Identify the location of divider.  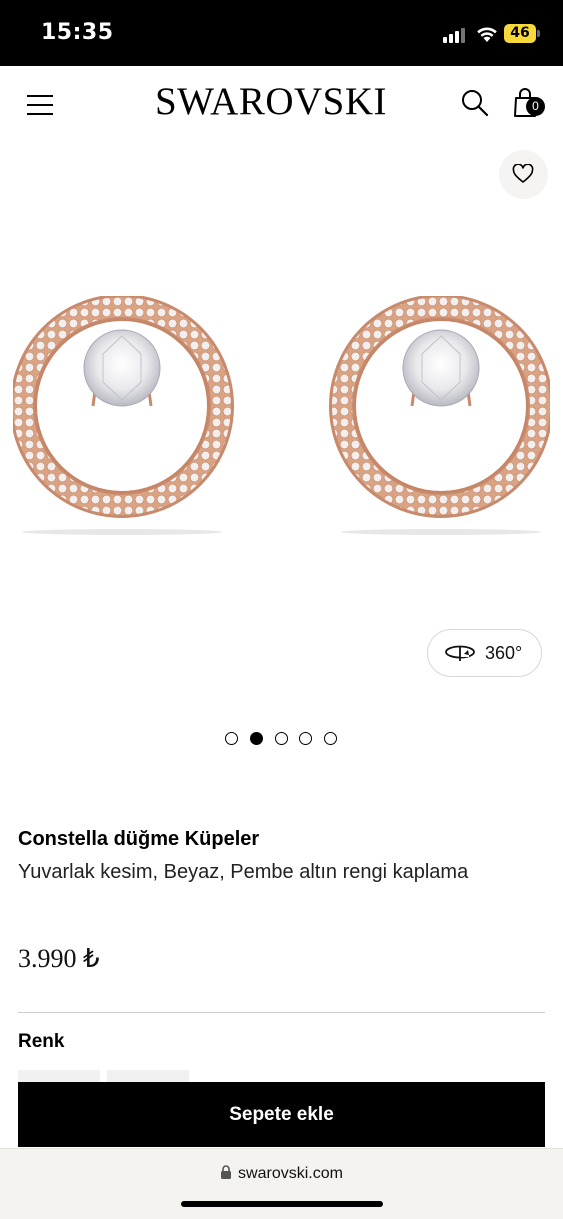
(281, 1012).